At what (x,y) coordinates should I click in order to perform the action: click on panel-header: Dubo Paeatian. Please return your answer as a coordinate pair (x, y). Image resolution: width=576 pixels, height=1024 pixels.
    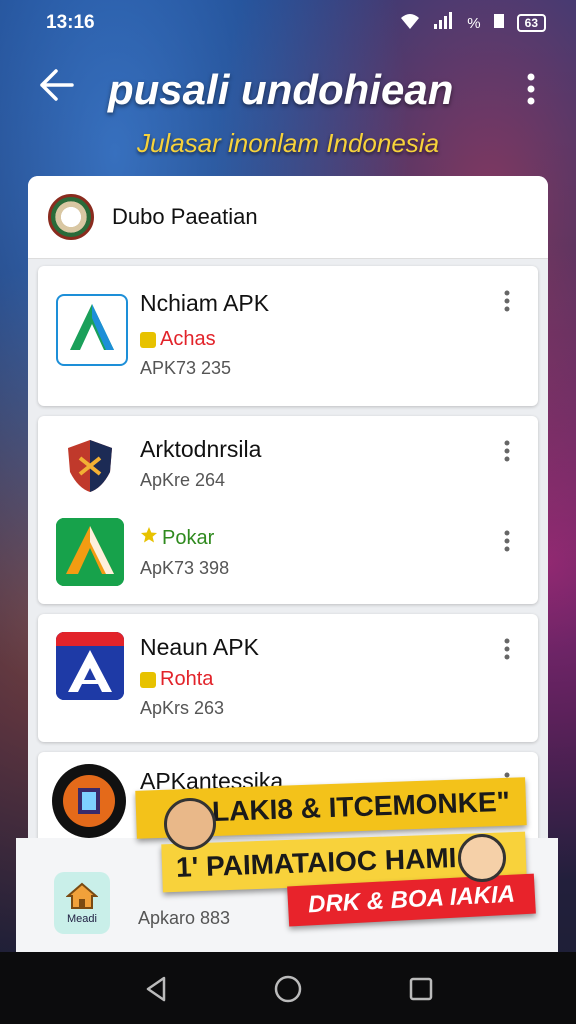
    Looking at the image, I should click on (288, 217).